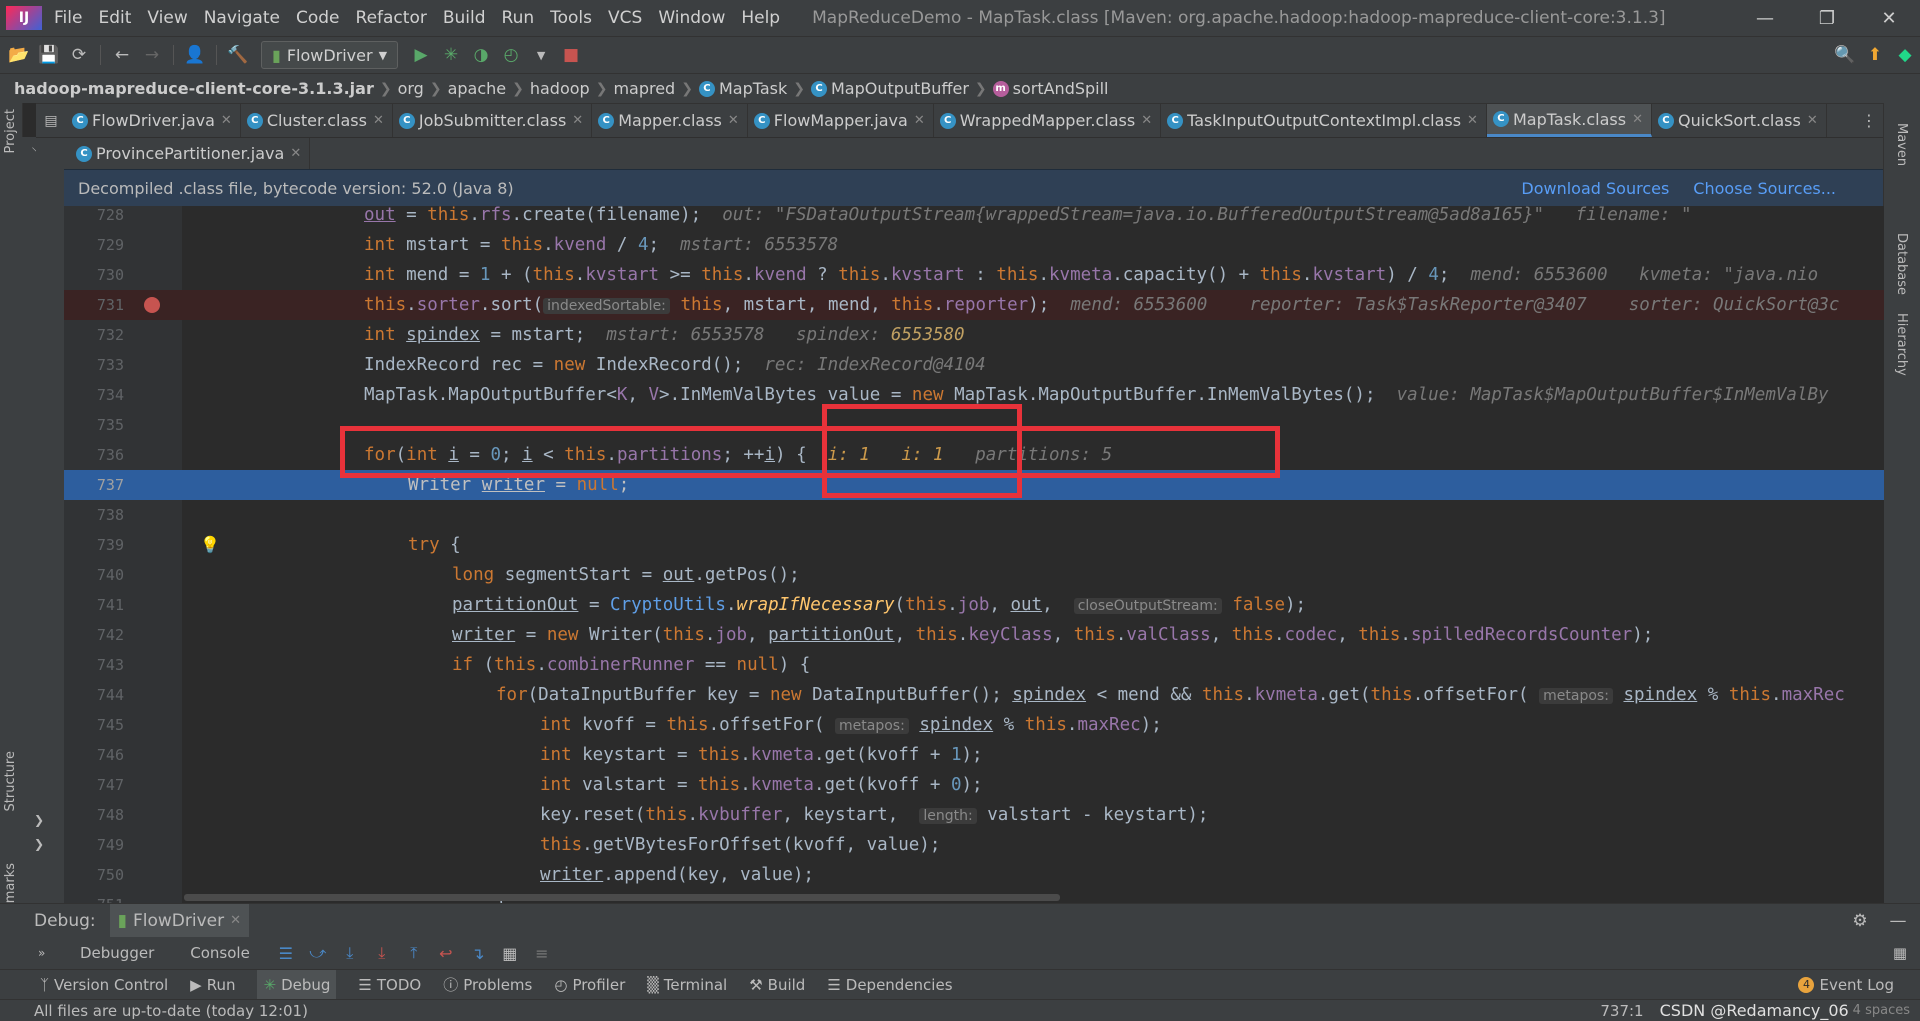 This screenshot has width=1920, height=1021. Describe the element at coordinates (212, 985) in the screenshot. I see `tool-tab-run: ▶ Run` at that location.